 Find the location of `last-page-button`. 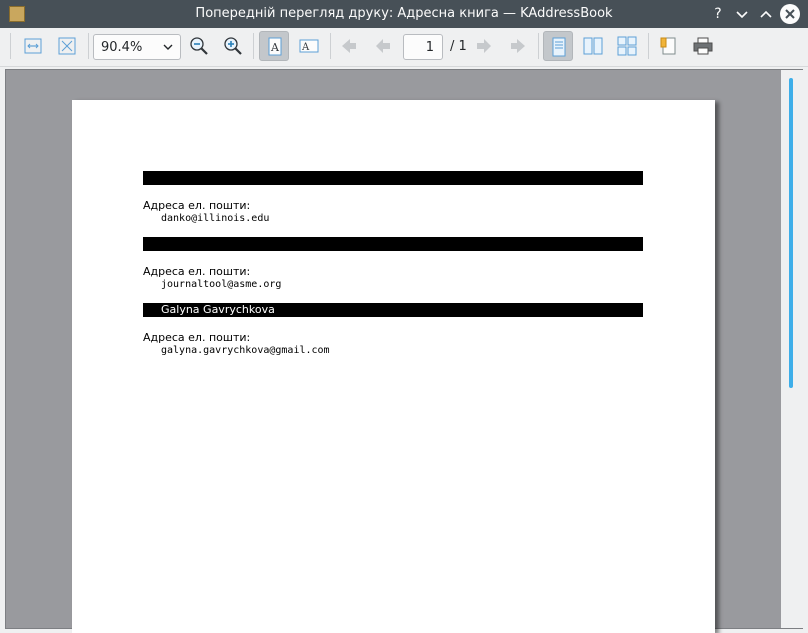

last-page-button is located at coordinates (518, 46).